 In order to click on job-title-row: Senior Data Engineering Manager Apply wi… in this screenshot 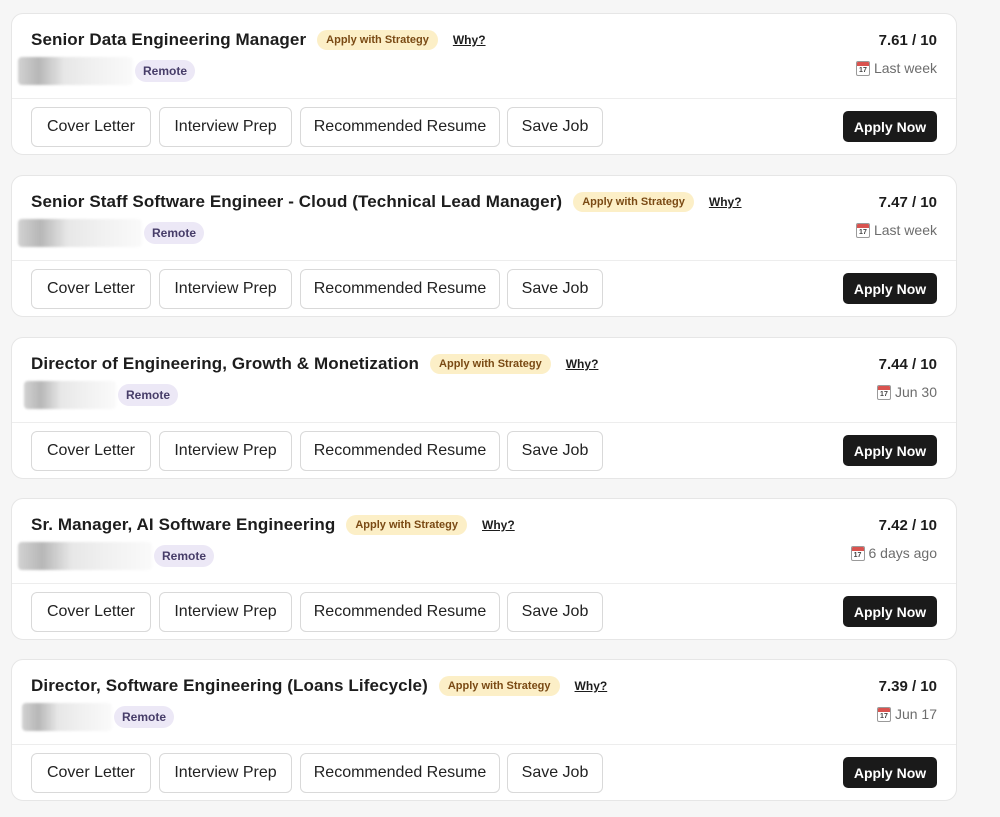, I will do `click(258, 40)`.